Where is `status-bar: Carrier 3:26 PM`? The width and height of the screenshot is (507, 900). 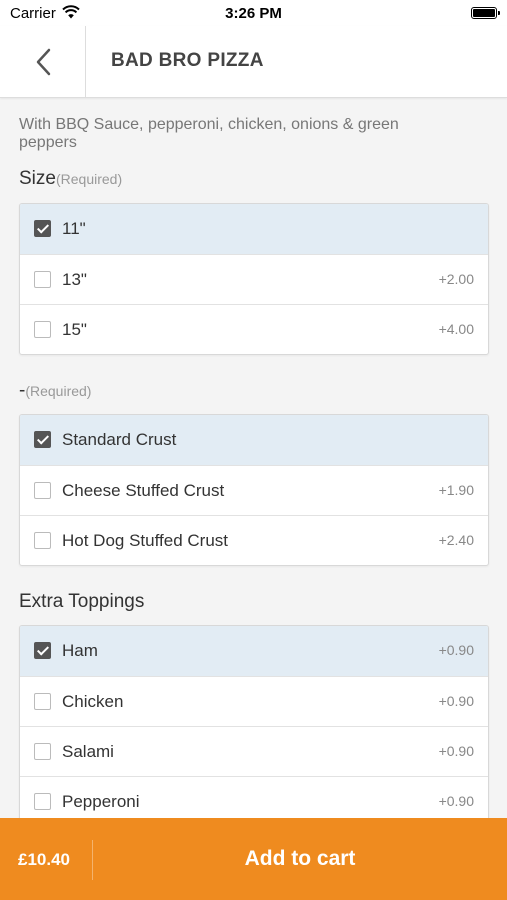 status-bar: Carrier 3:26 PM is located at coordinates (253, 13).